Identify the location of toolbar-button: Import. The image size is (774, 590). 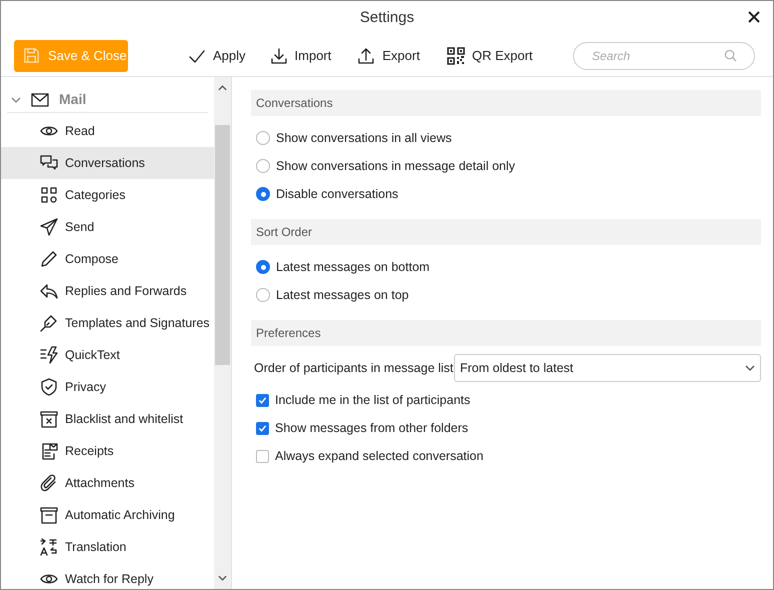
(301, 56).